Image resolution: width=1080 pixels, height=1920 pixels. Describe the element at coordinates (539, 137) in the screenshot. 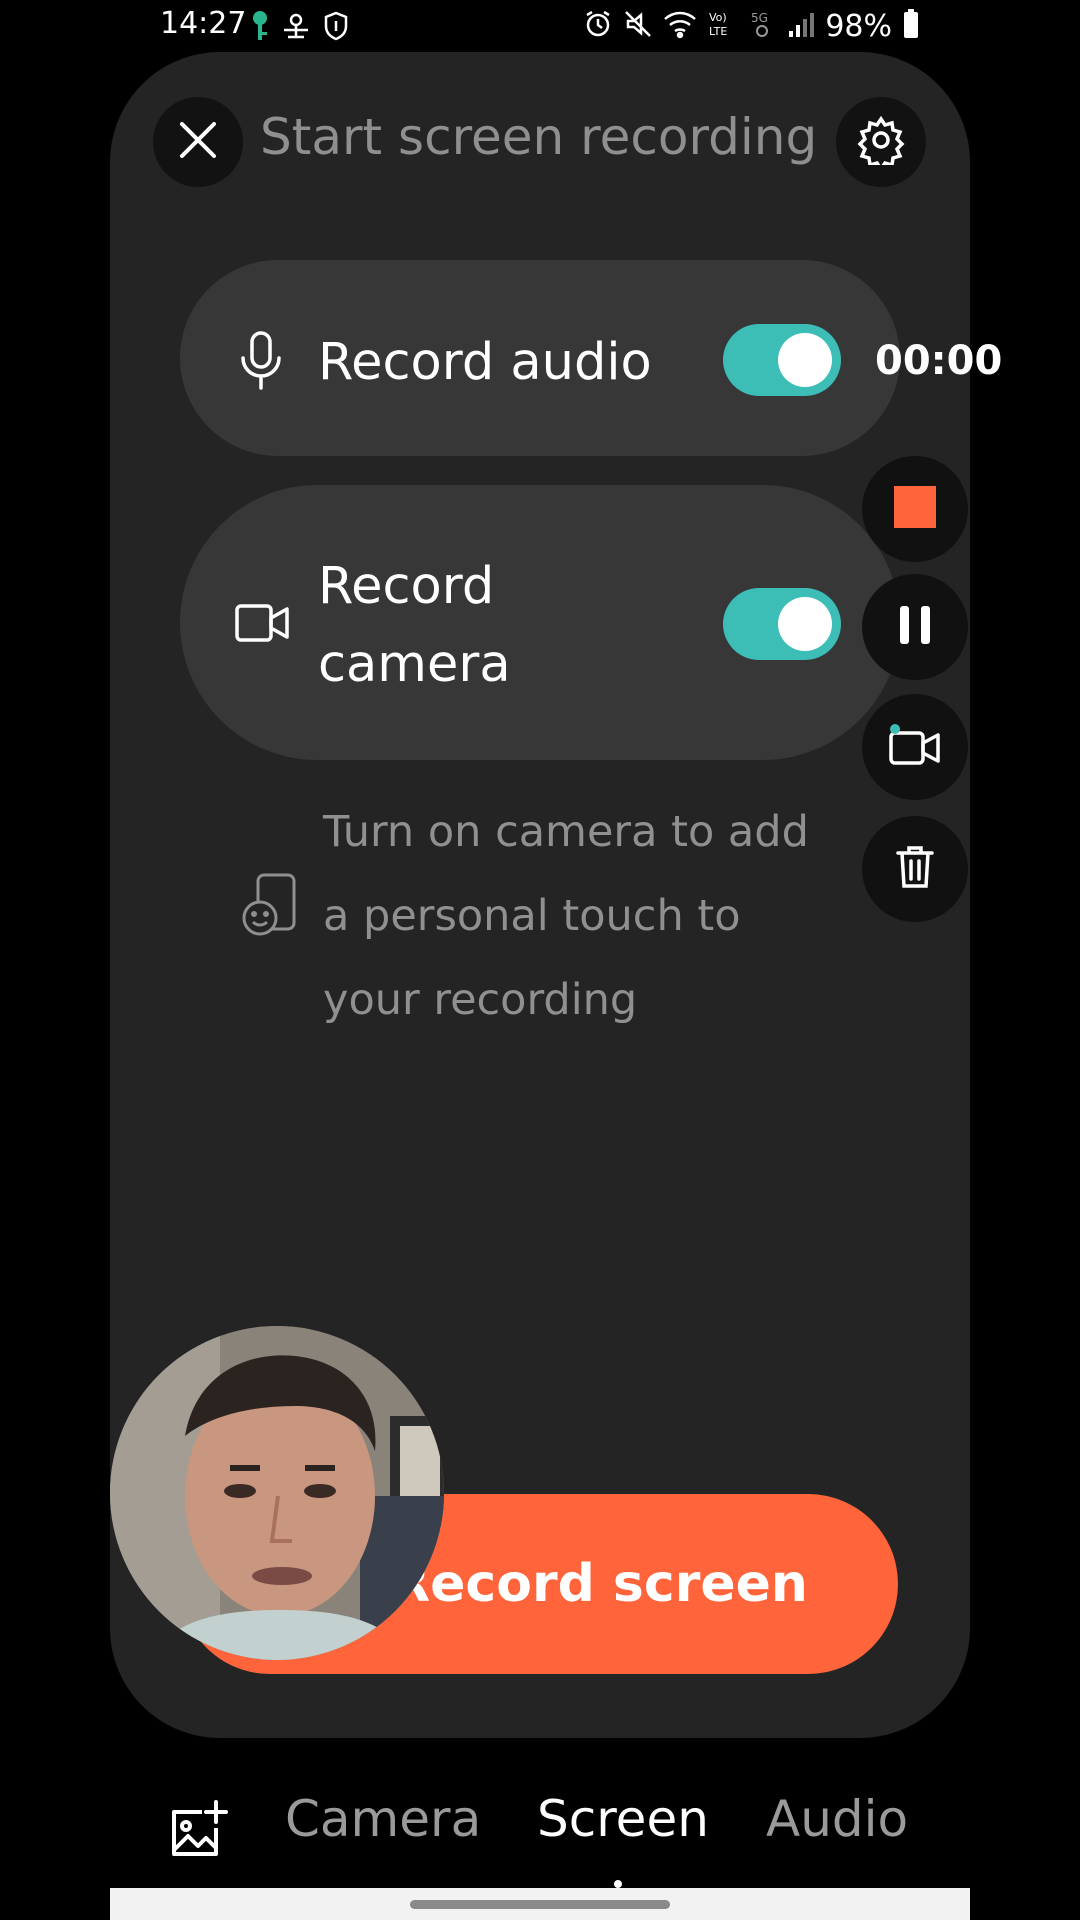

I see `page-title: Start screen recording` at that location.